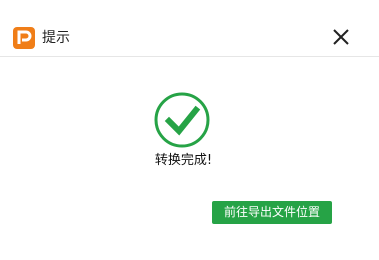 The image size is (379, 260). Describe the element at coordinates (24, 38) in the screenshot. I see `app-logo-icon` at that location.